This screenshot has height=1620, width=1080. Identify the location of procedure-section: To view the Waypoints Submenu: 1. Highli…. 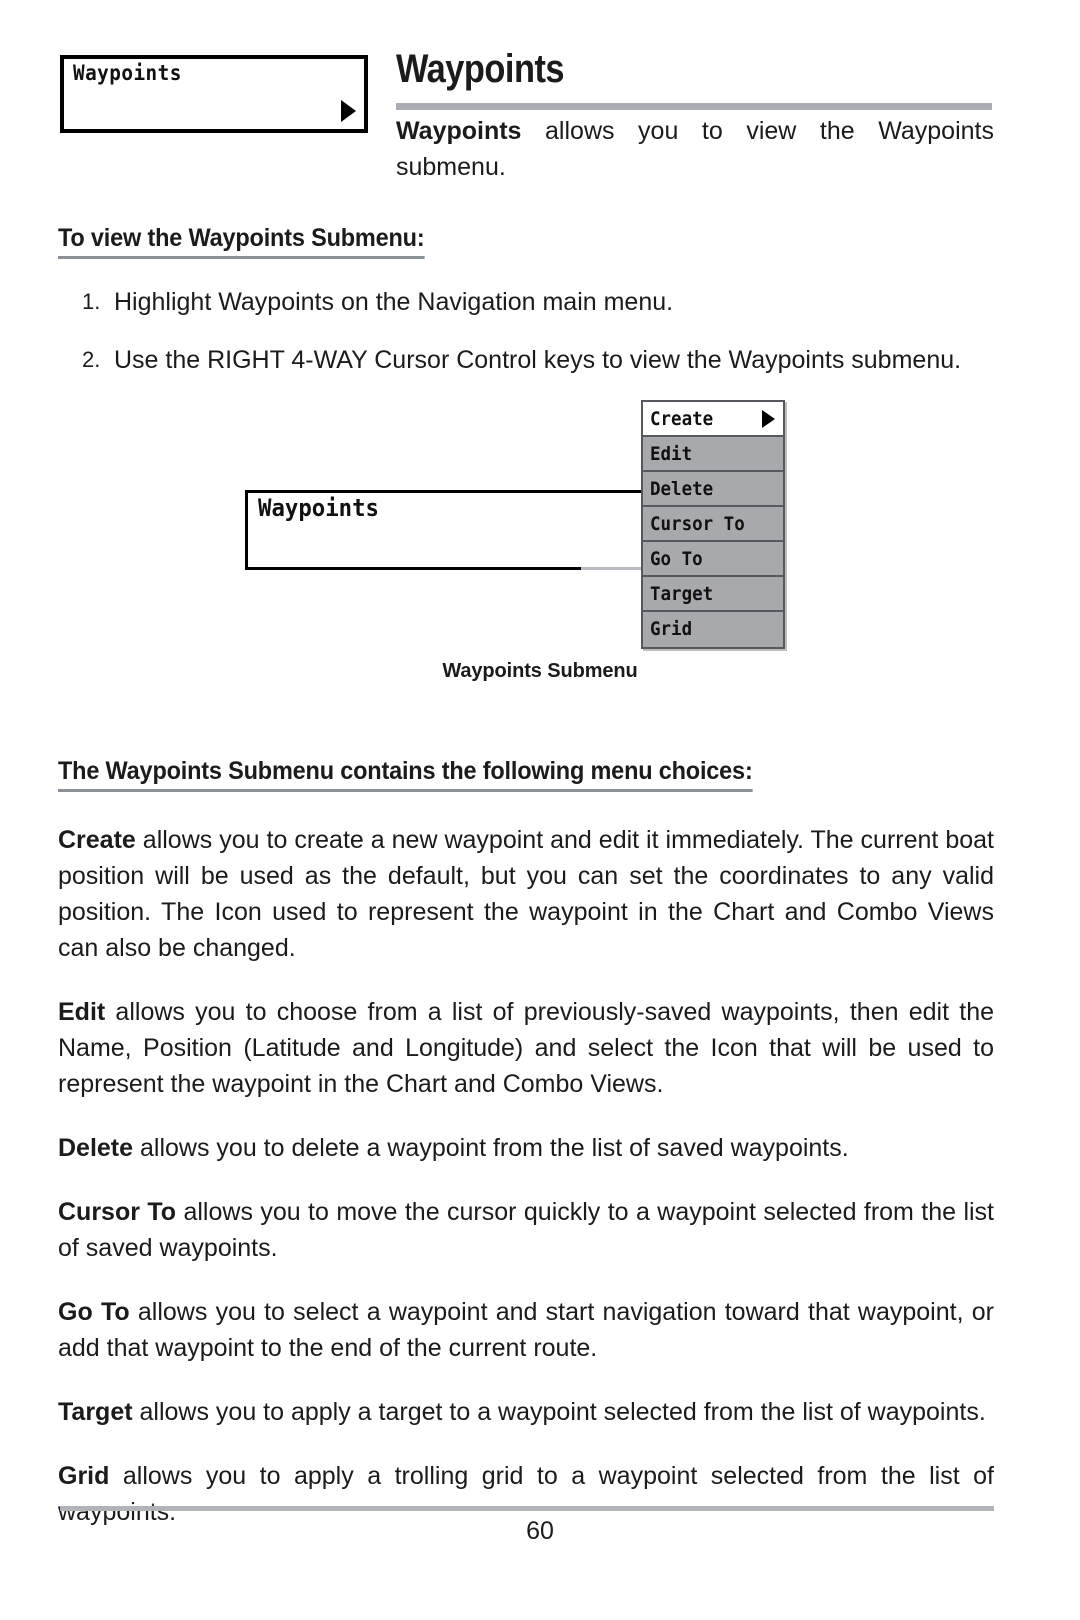
(526, 312).